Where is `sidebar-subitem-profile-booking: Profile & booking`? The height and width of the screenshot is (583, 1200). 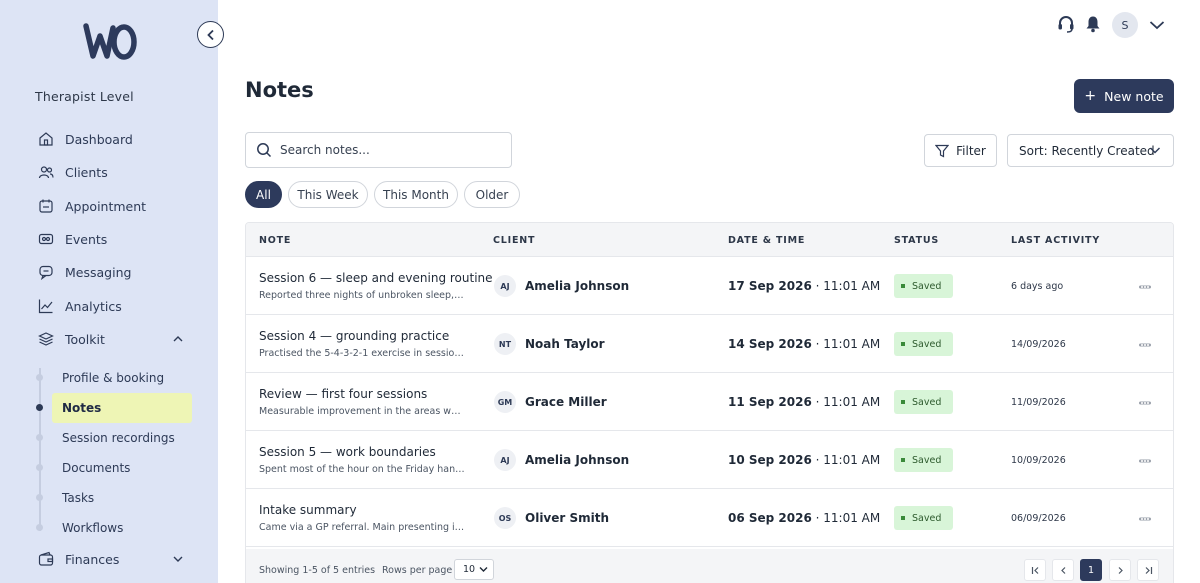
sidebar-subitem-profile-booking: Profile & booking is located at coordinates (122, 378).